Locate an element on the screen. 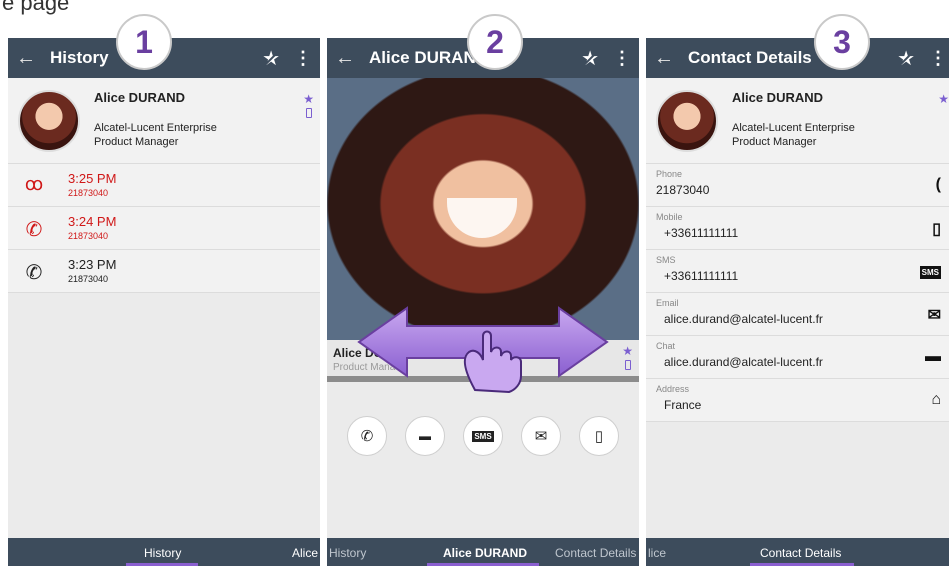 This screenshot has width=949, height=566. missed-call-icon: ✆ is located at coordinates (34, 230).